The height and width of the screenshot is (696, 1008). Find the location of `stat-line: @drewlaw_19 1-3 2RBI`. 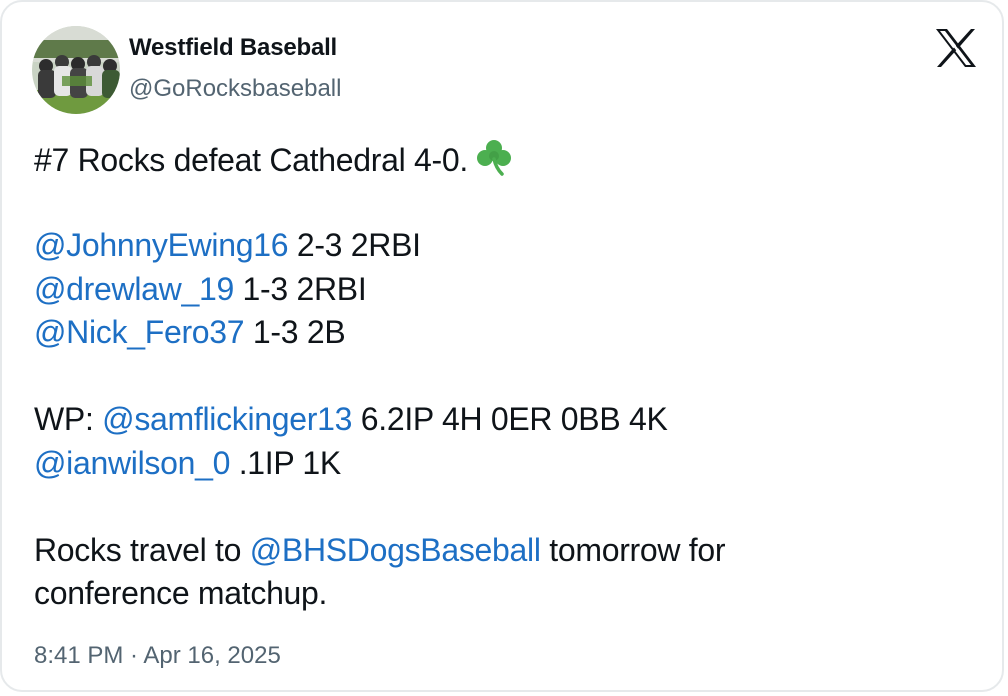

stat-line: @drewlaw_19 1-3 2RBI is located at coordinates (509, 290).